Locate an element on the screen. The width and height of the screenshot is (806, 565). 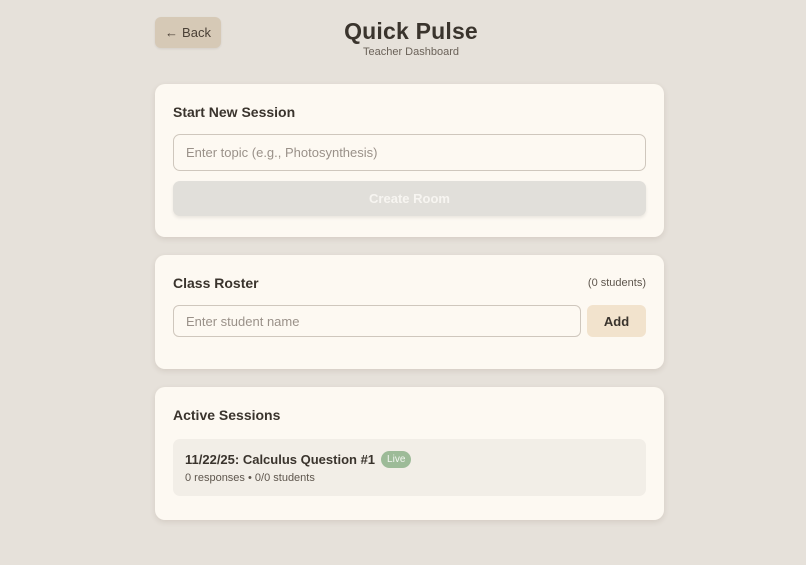
student-count: (0 students) is located at coordinates (616, 283).